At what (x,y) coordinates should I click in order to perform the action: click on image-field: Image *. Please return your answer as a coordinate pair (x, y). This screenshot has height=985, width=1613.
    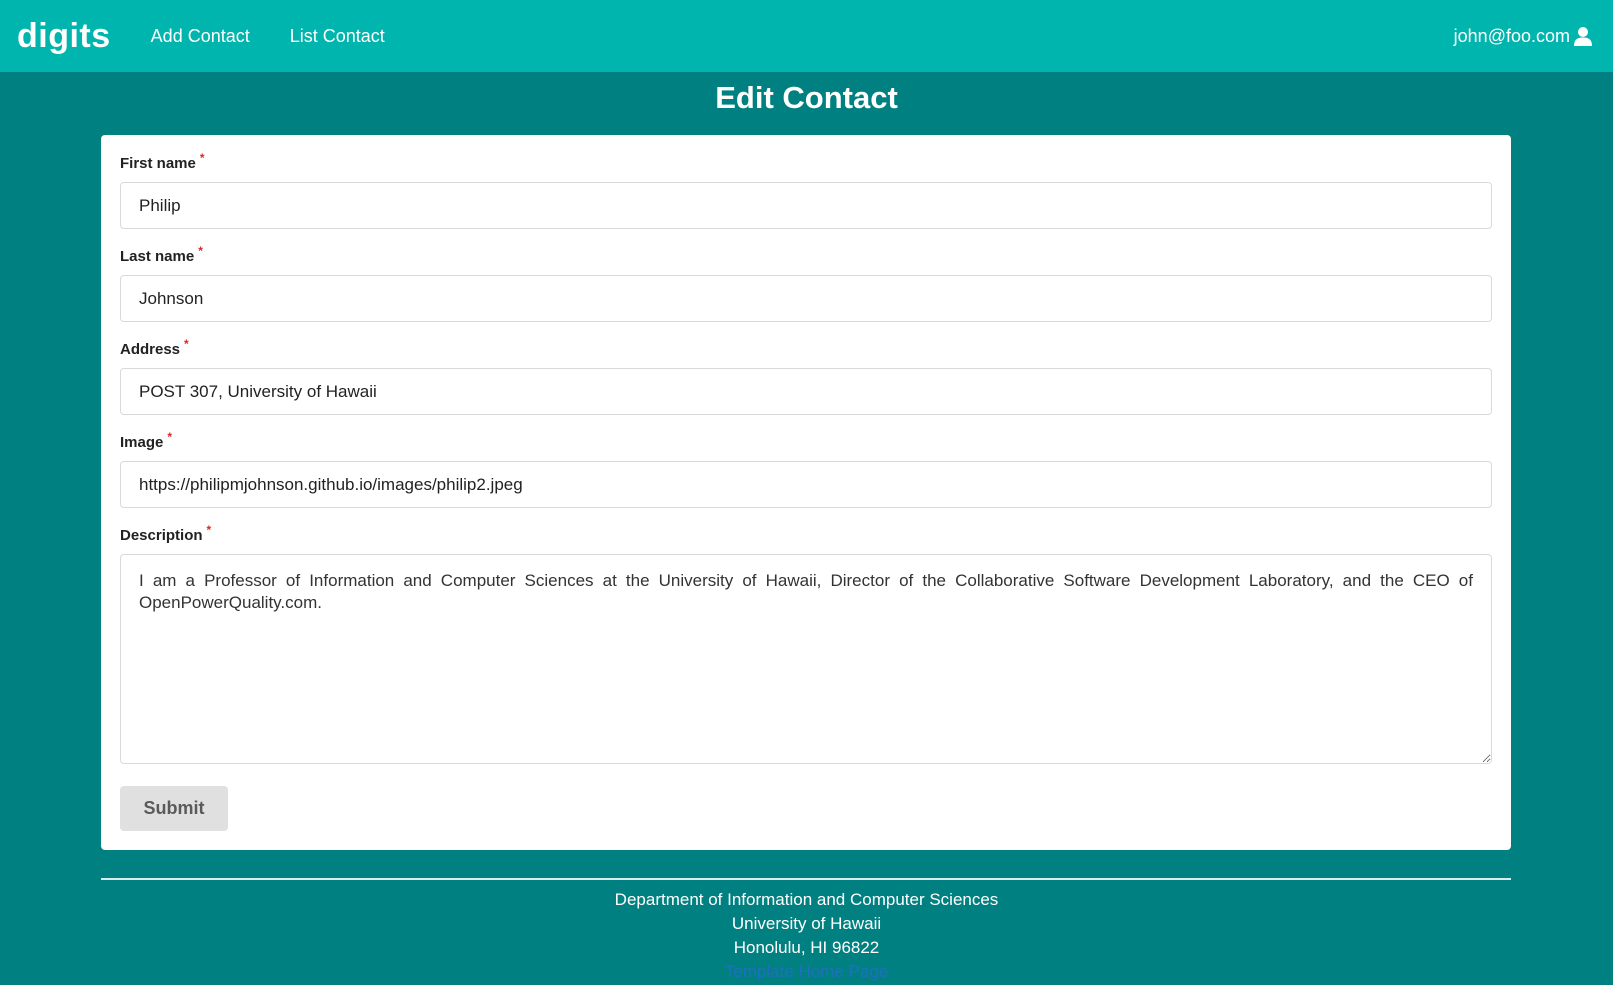
    Looking at the image, I should click on (806, 469).